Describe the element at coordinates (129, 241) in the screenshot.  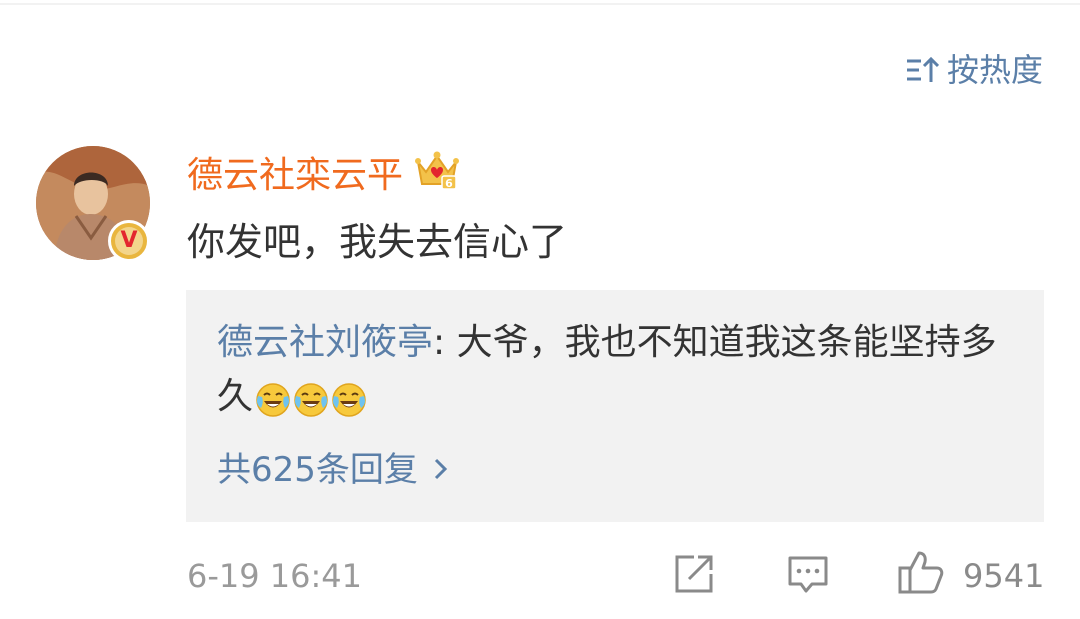
I see `verified-v-icon: V` at that location.